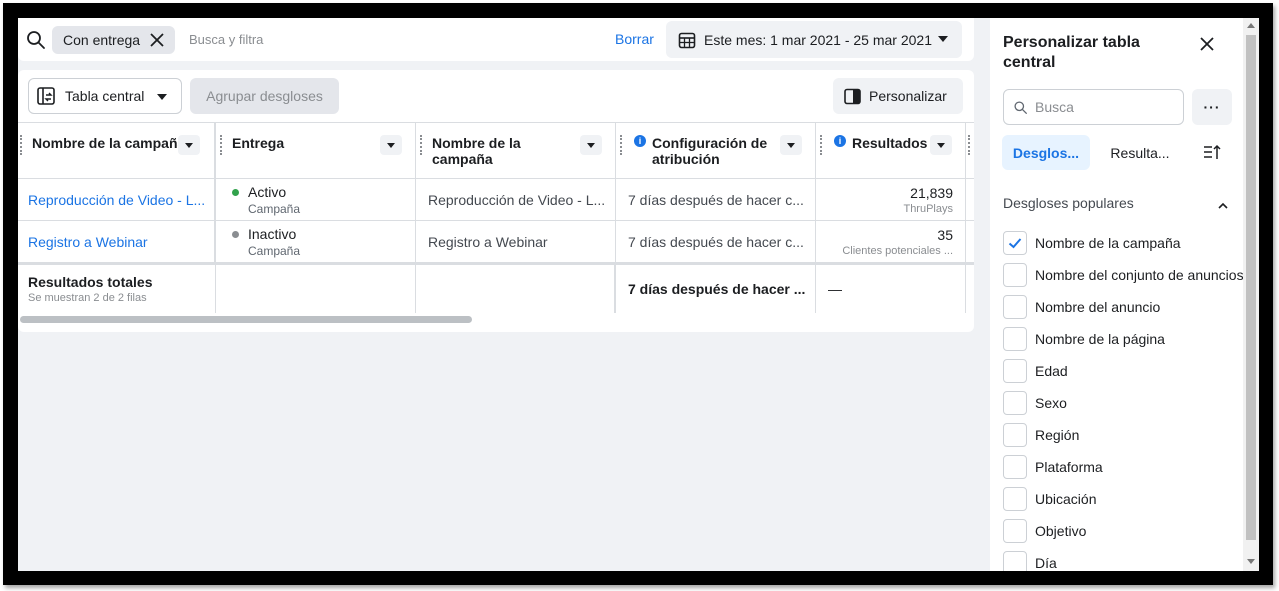  I want to click on column-header-attribution: i Configuración de atribución, so click(717, 151).